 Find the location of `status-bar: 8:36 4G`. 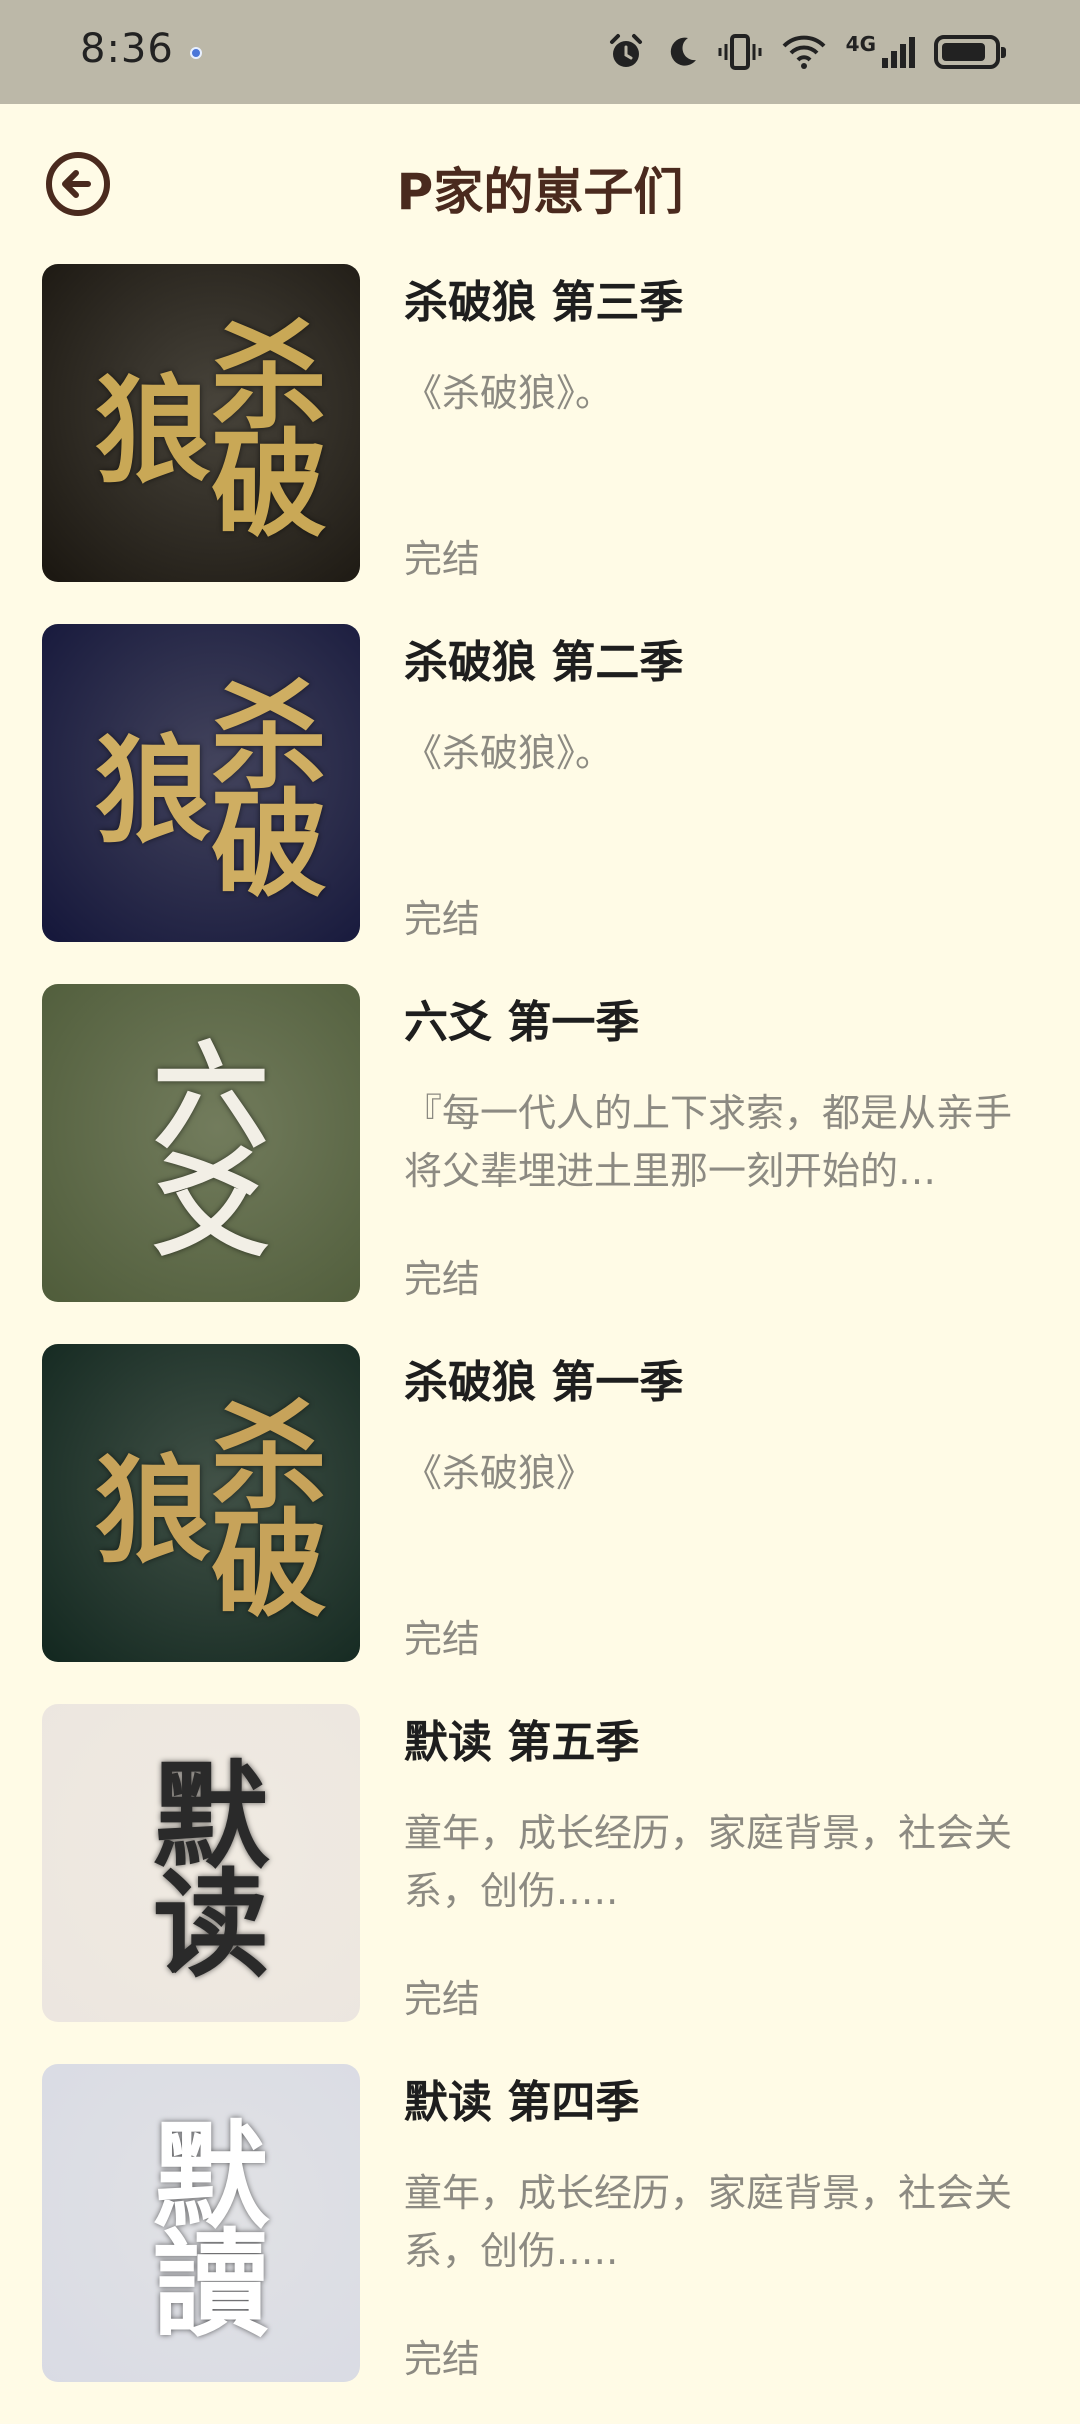

status-bar: 8:36 4G is located at coordinates (540, 52).